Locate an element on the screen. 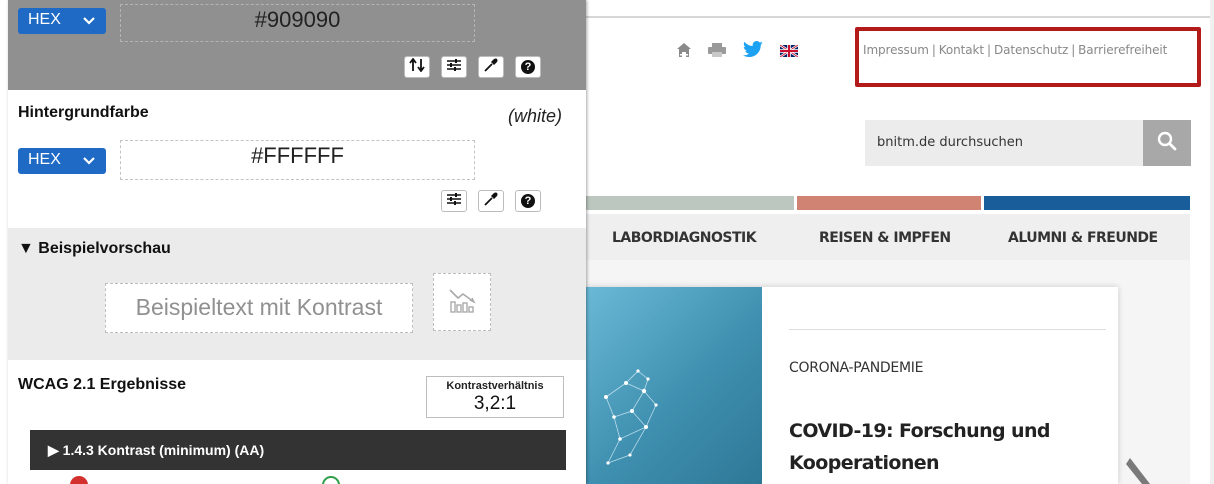 The height and width of the screenshot is (484, 1214). background-color-name: (white) is located at coordinates (535, 116).